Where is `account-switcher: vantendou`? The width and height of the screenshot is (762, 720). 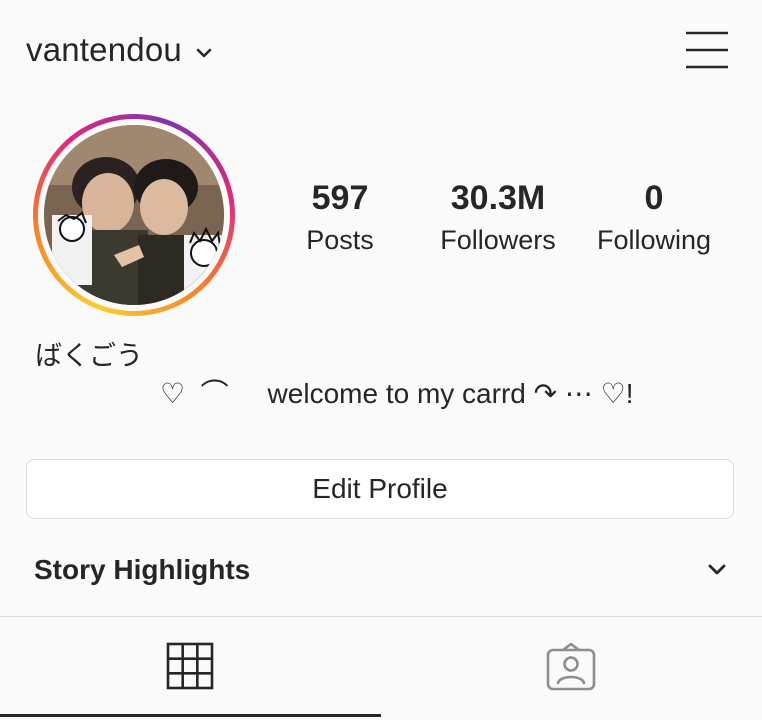 account-switcher: vantendou is located at coordinates (119, 50).